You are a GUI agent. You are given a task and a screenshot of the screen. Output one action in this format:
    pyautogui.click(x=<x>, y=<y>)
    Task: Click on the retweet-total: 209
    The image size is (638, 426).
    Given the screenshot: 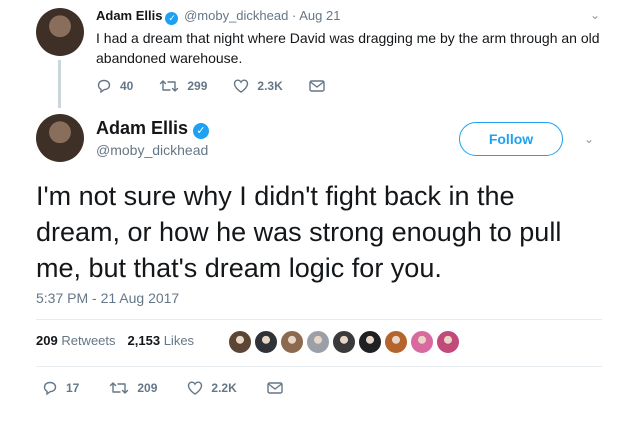 What is the action you would take?
    pyautogui.click(x=47, y=340)
    